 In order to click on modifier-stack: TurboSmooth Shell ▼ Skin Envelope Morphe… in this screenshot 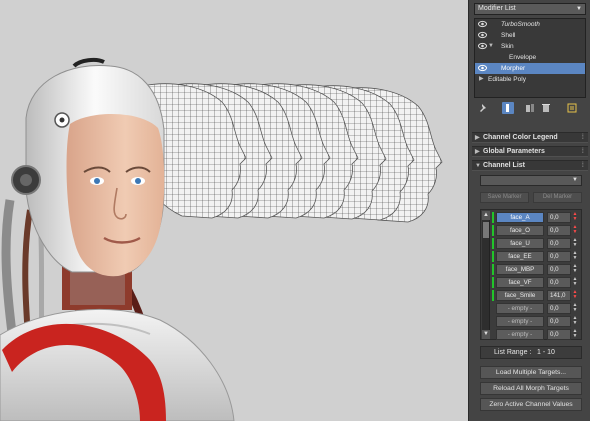, I will do `click(530, 58)`.